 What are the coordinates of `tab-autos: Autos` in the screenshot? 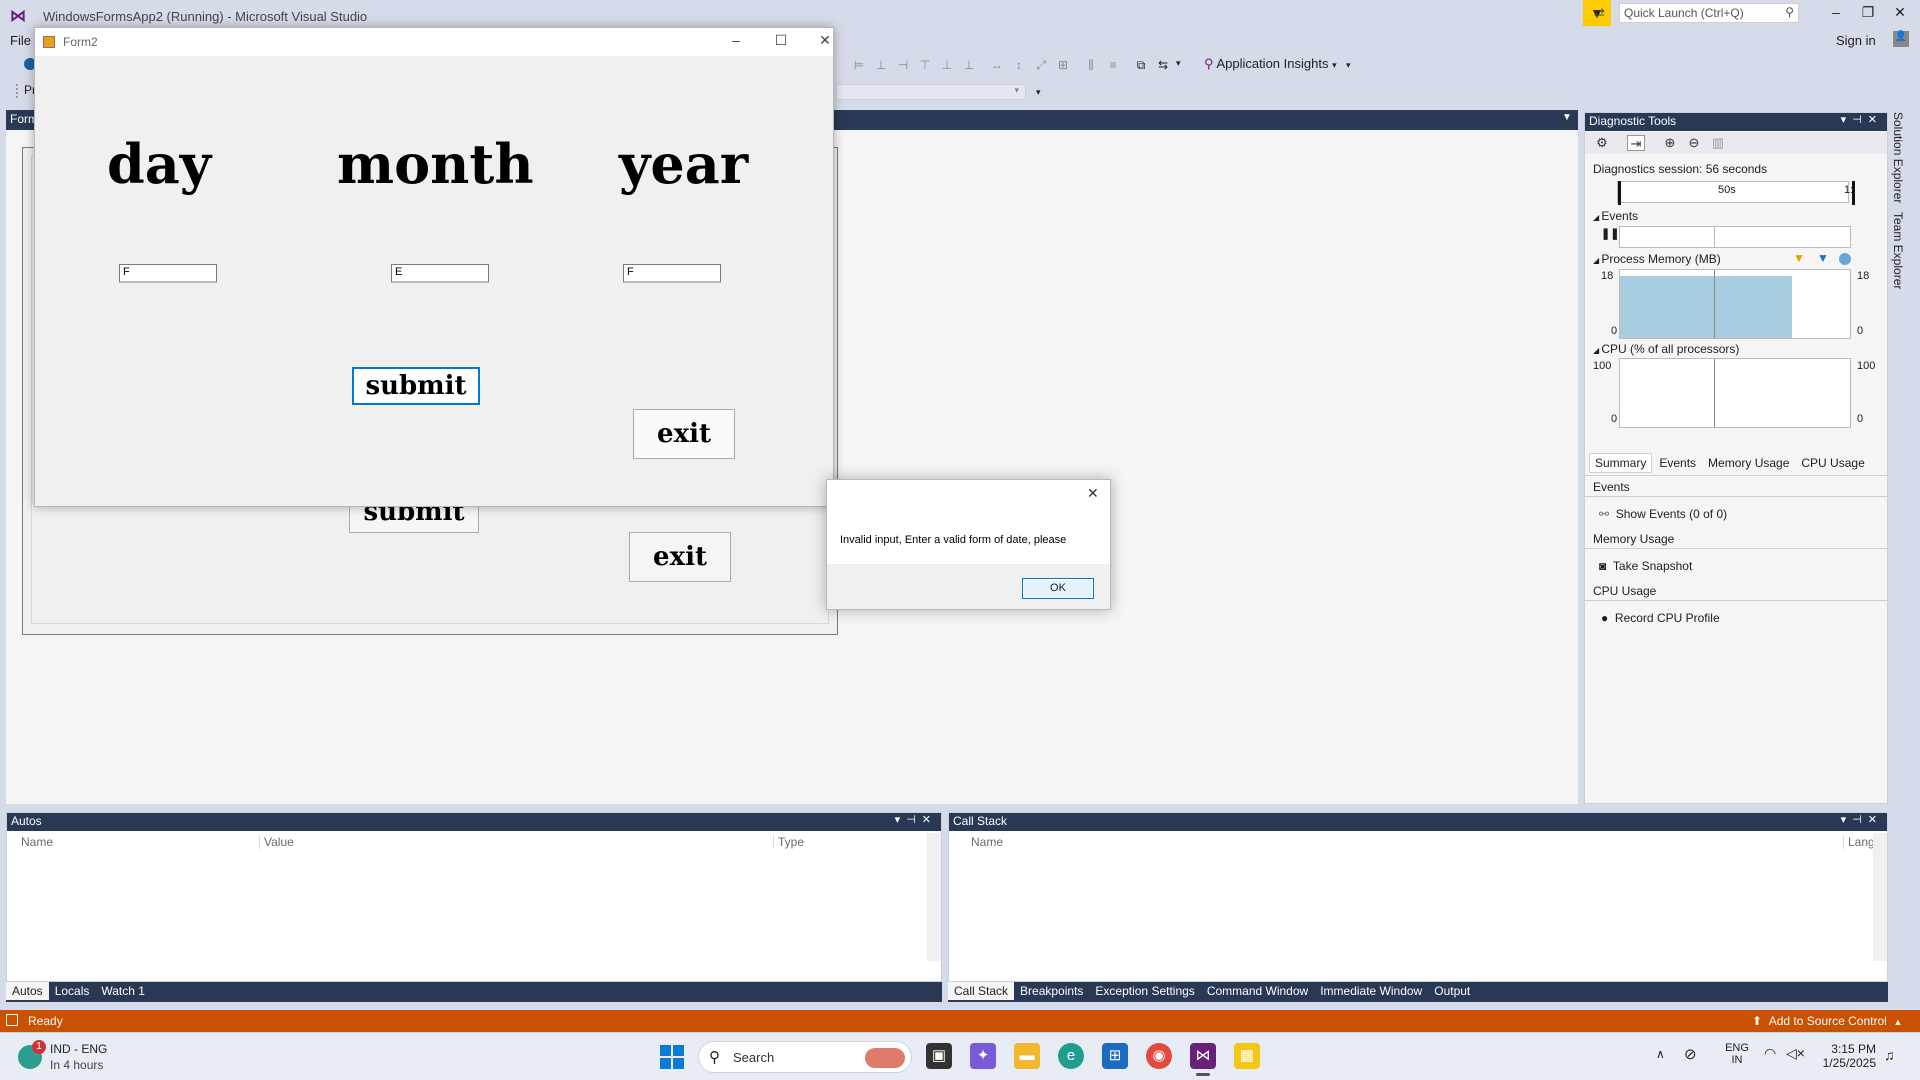 It's located at (27, 991).